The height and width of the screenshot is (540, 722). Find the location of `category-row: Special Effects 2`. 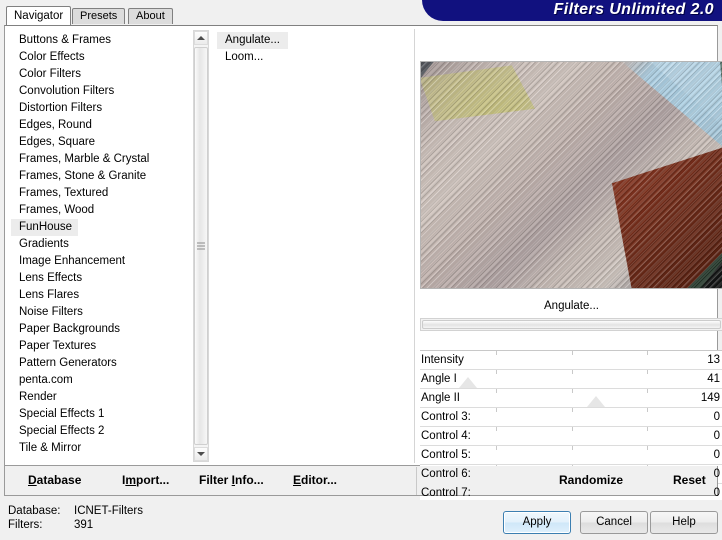

category-row: Special Effects 2 is located at coordinates (110, 431).